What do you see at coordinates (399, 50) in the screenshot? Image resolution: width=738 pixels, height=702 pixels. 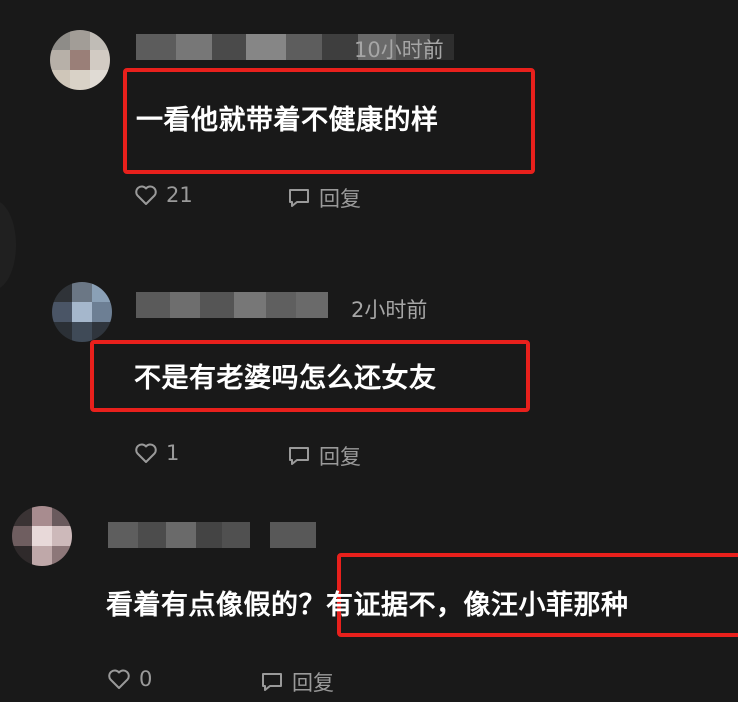 I see `comment-time: 10小时前` at bounding box center [399, 50].